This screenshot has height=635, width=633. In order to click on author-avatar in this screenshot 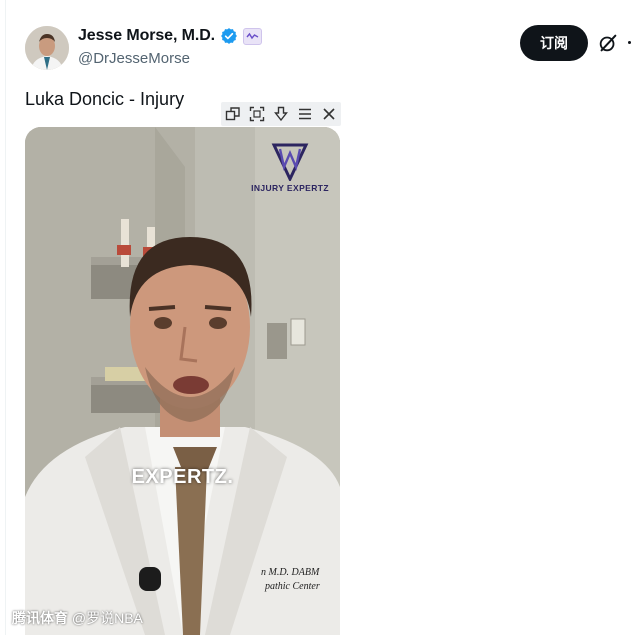, I will do `click(47, 48)`.